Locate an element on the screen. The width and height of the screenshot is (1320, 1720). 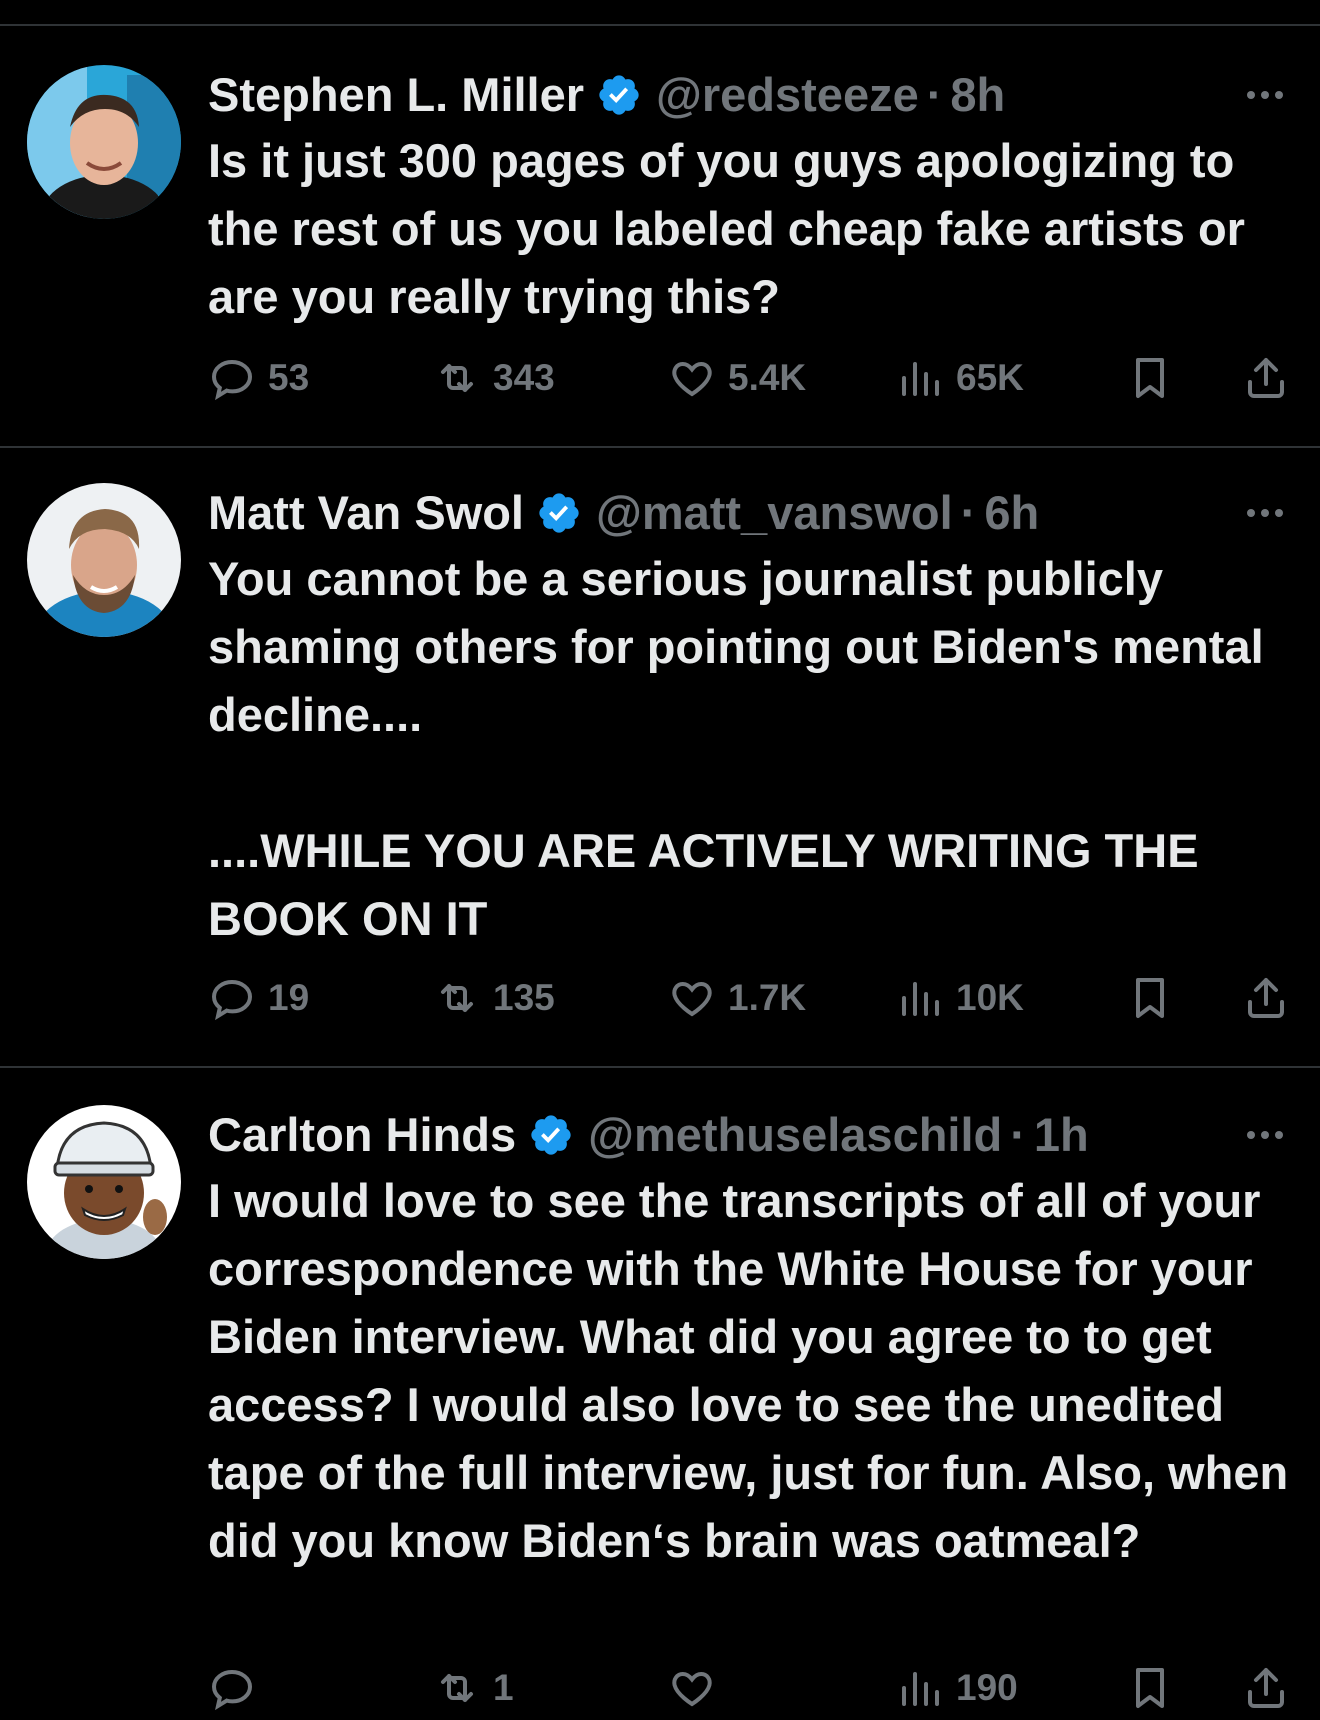
display-name: Matt Van Swol is located at coordinates (366, 513).